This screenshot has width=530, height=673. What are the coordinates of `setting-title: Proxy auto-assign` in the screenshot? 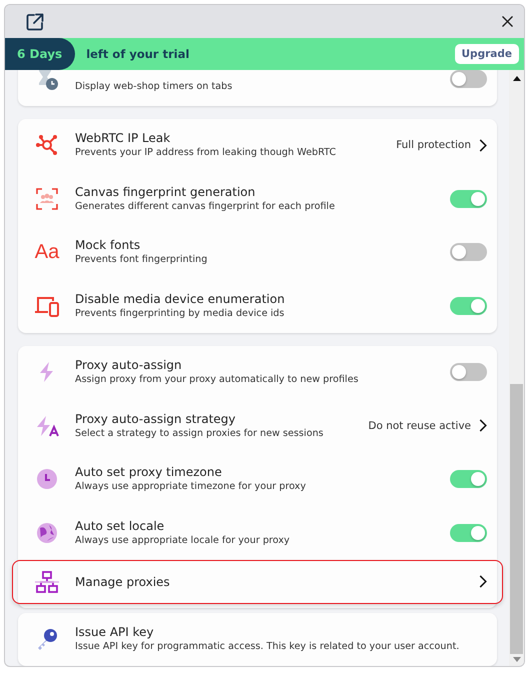 It's located at (129, 365).